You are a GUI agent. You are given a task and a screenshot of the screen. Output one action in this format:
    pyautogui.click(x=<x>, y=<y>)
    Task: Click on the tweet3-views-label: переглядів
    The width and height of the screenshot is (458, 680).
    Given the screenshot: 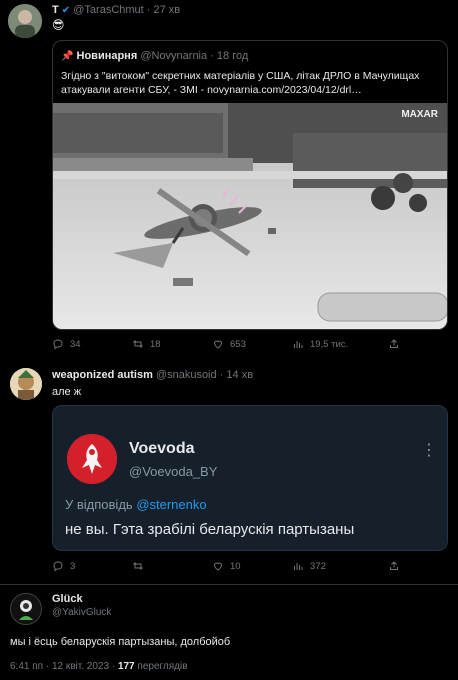 What is the action you would take?
    pyautogui.click(x=162, y=666)
    